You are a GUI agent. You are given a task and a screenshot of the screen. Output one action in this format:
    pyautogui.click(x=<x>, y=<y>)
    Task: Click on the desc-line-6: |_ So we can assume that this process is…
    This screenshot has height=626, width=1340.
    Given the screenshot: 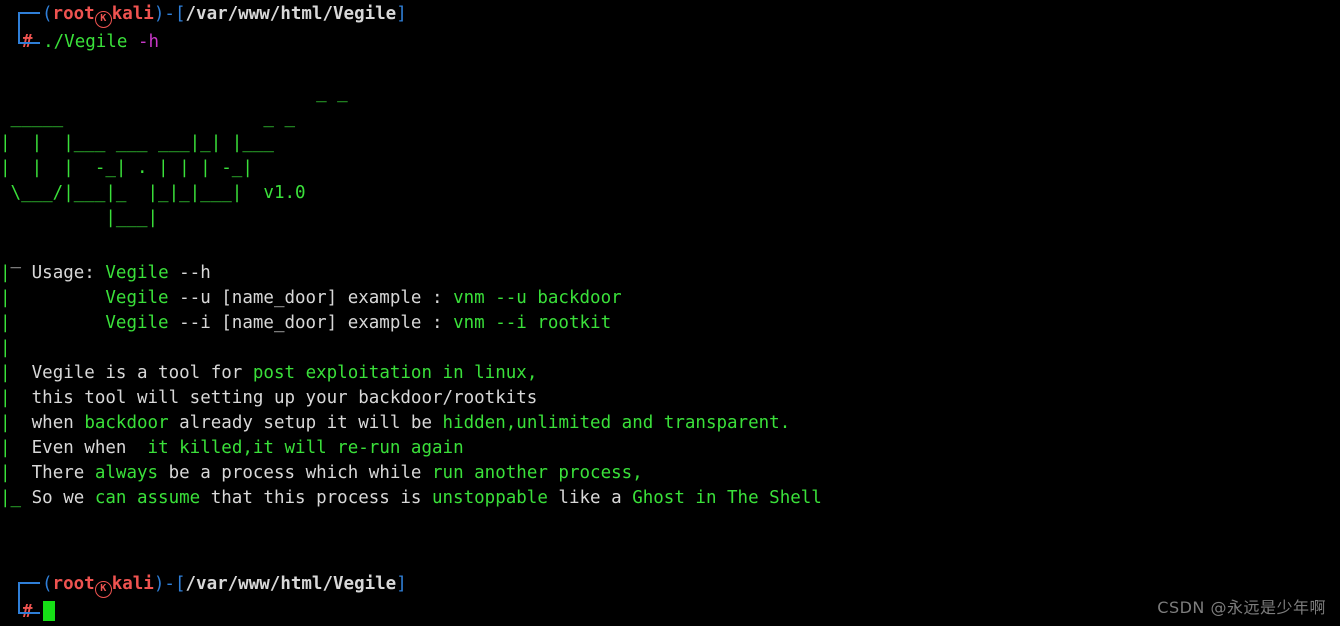 What is the action you would take?
    pyautogui.click(x=670, y=498)
    